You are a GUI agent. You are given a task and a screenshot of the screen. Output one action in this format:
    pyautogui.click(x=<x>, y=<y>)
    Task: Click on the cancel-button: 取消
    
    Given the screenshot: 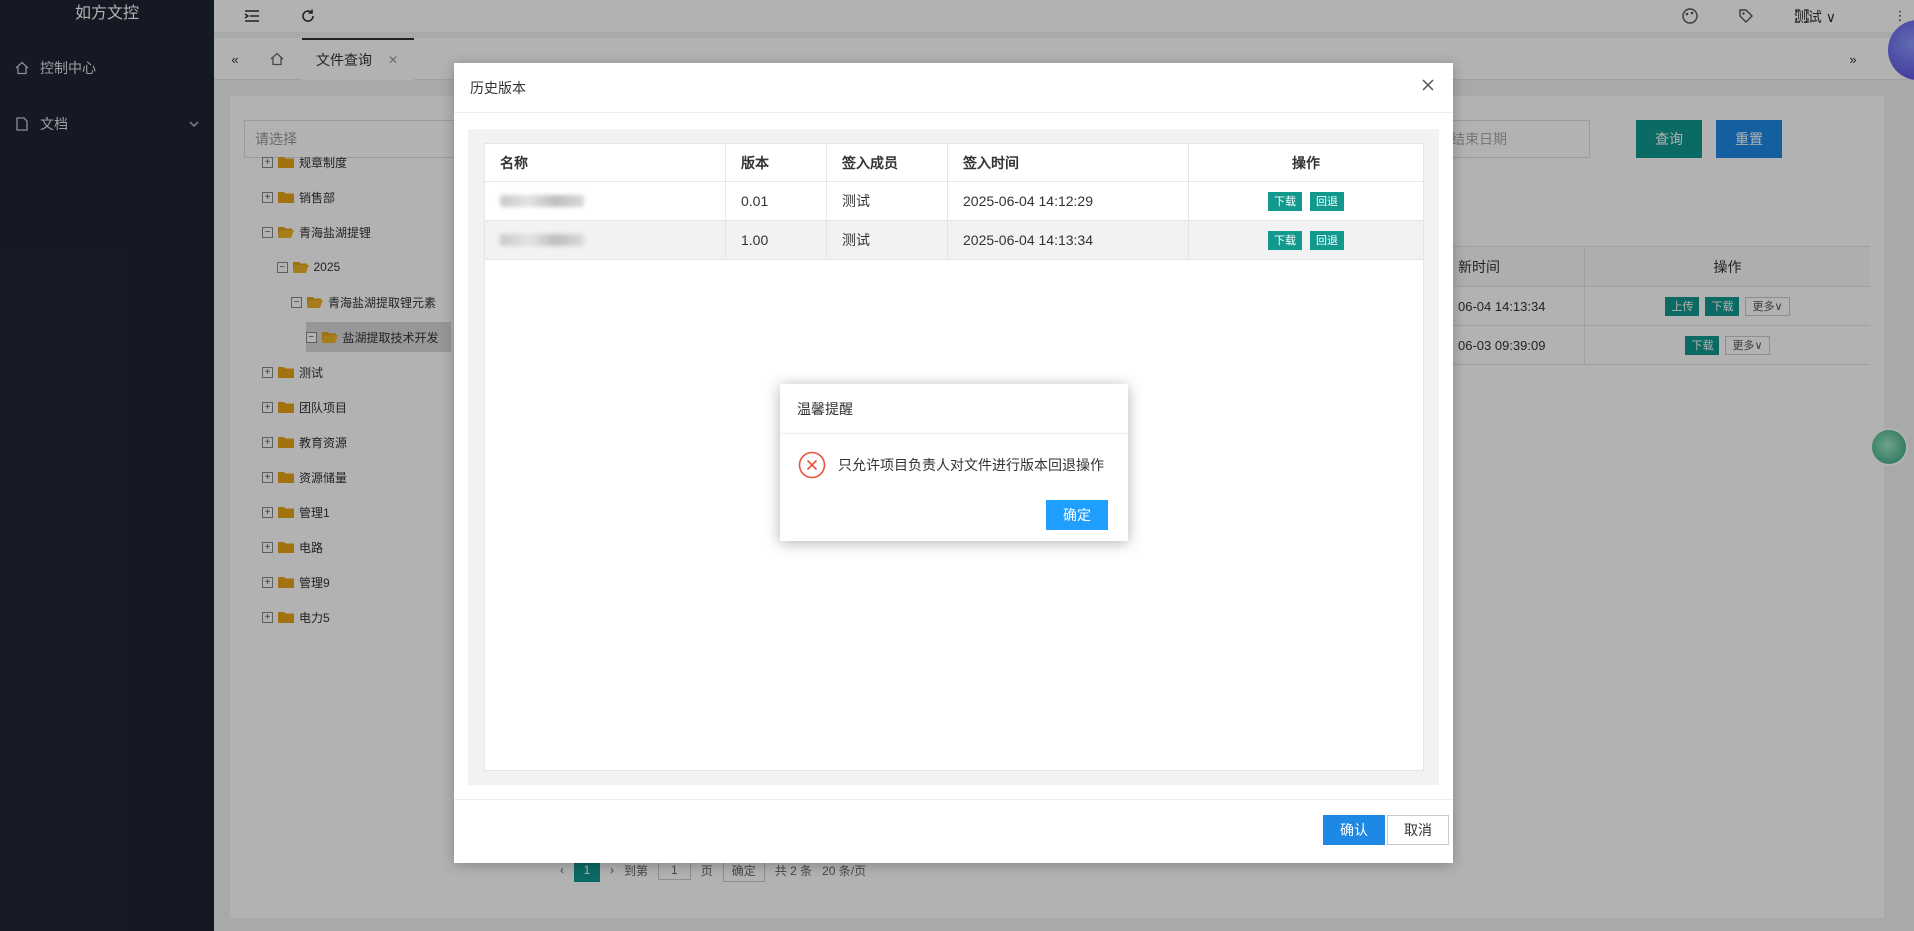 What is the action you would take?
    pyautogui.click(x=1418, y=830)
    